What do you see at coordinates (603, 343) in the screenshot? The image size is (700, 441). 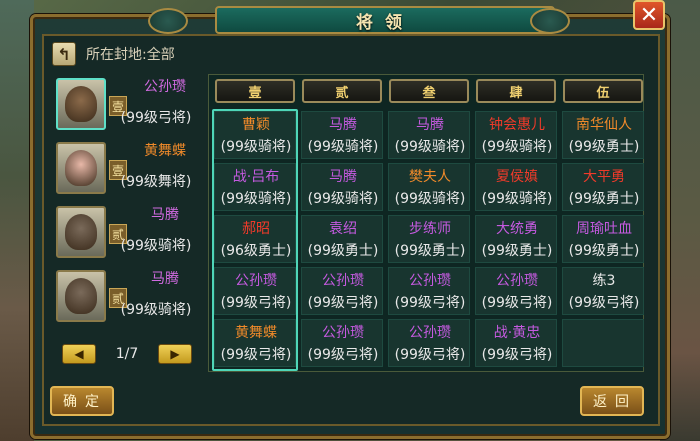 I see `formation-slot` at bounding box center [603, 343].